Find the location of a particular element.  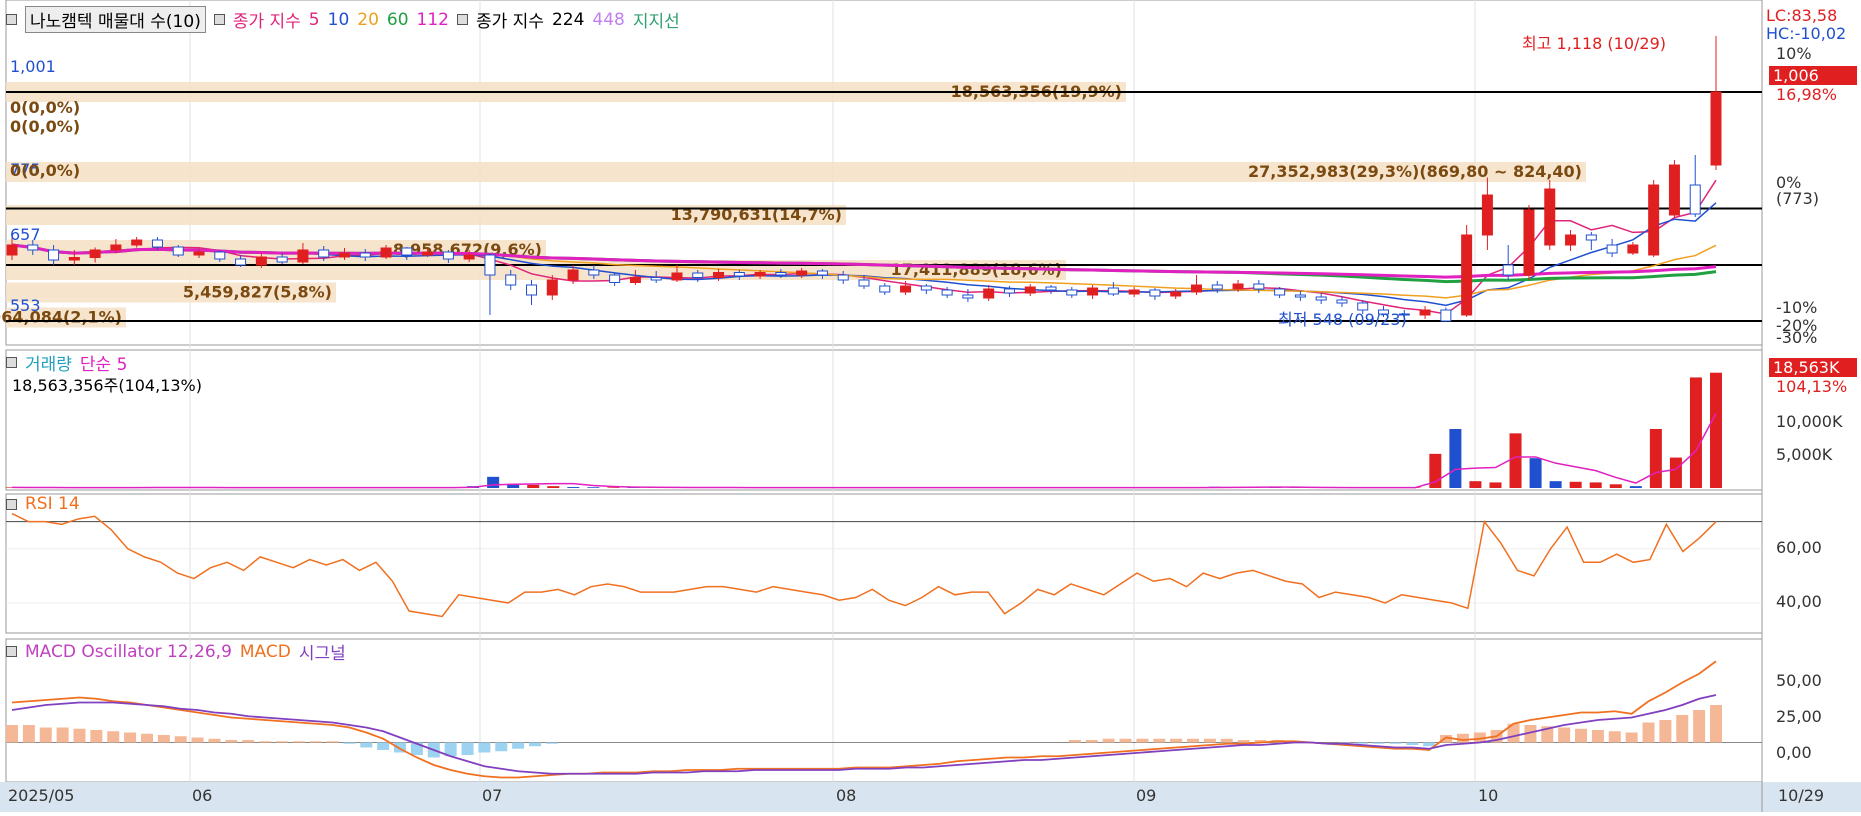

ma-label: 종가 지수 is located at coordinates (267, 19).